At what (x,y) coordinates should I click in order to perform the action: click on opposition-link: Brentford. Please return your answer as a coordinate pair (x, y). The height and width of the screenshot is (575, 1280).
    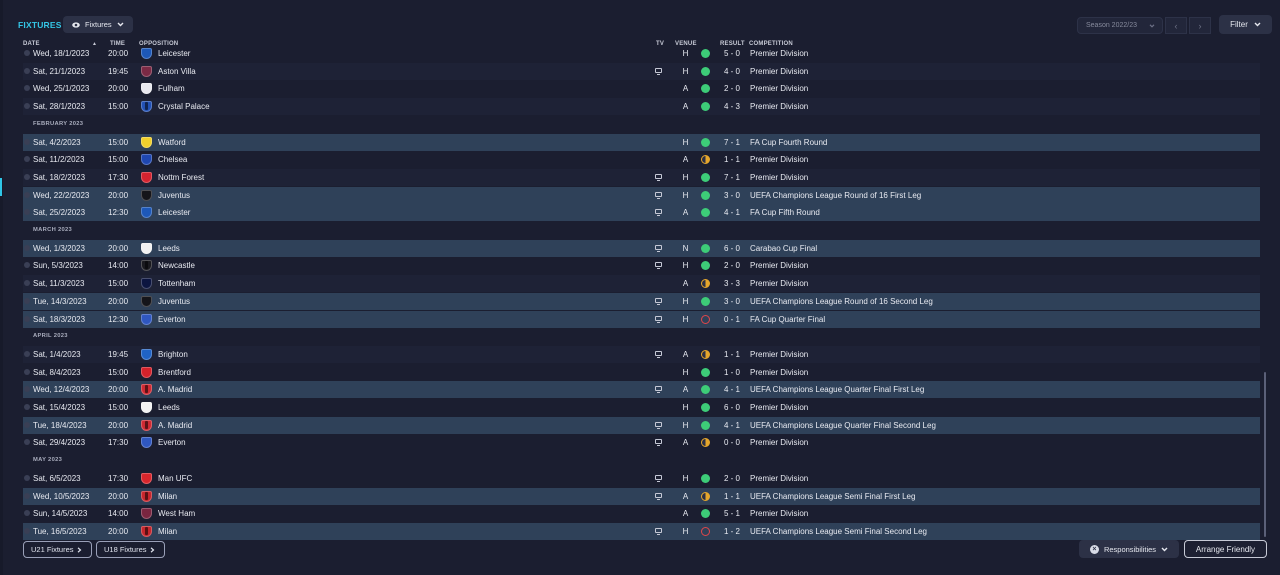
    Looking at the image, I should click on (174, 372).